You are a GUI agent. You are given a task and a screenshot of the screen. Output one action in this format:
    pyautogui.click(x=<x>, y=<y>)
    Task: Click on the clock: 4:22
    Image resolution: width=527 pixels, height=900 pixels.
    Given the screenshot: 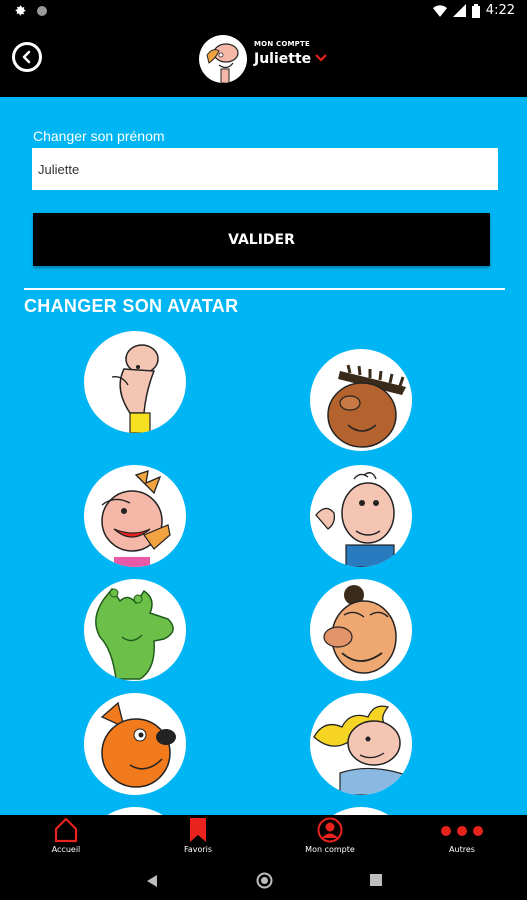 What is the action you would take?
    pyautogui.click(x=500, y=10)
    